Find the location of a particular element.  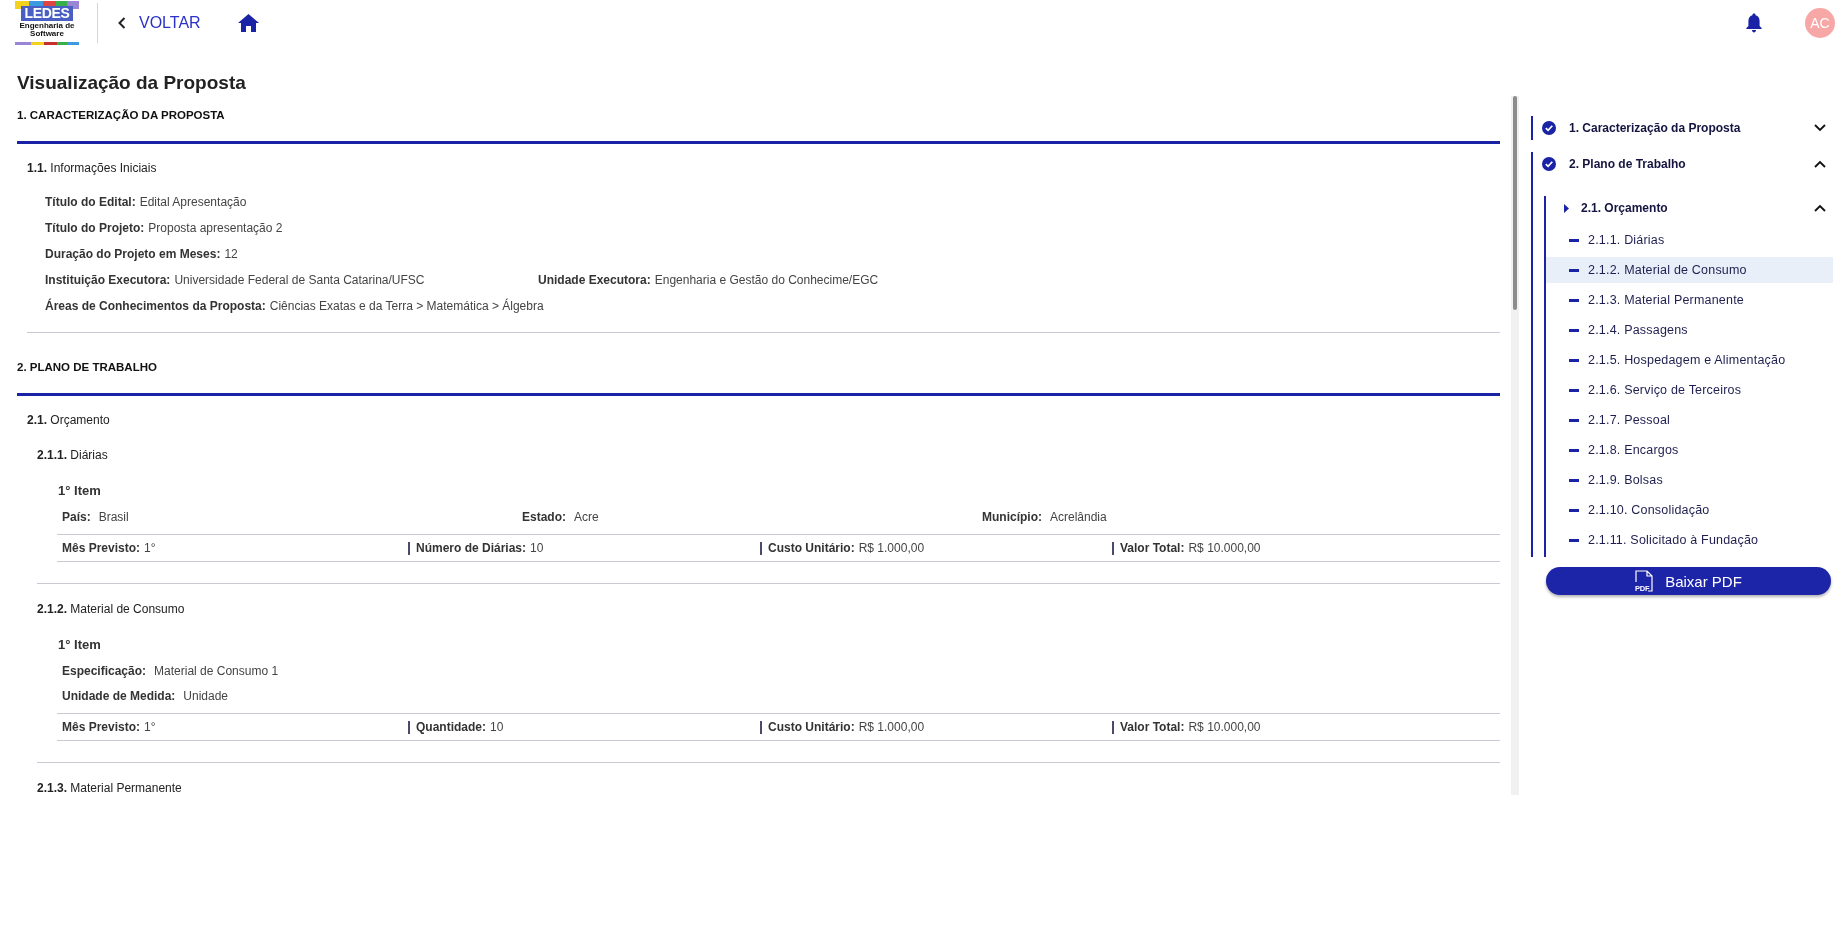

logo-wordmark: LEDES is located at coordinates (47, 13).